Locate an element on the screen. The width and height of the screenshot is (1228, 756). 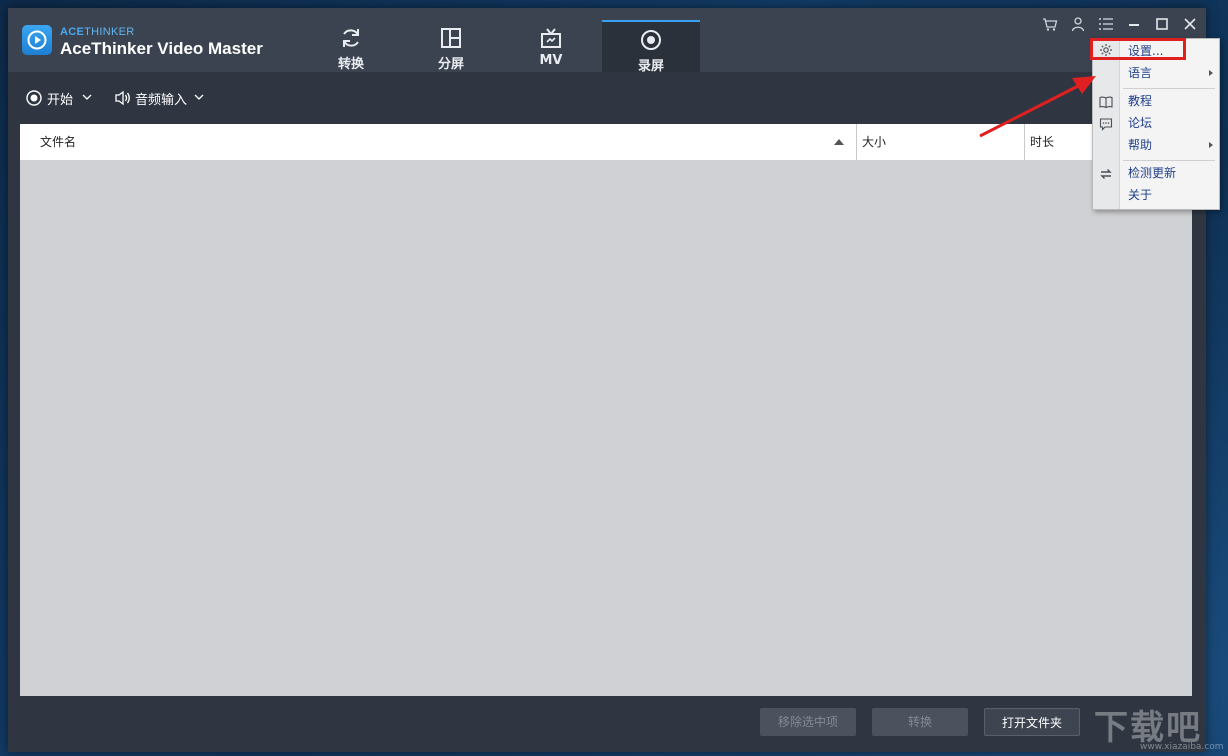
column-divider is located at coordinates (856, 142).